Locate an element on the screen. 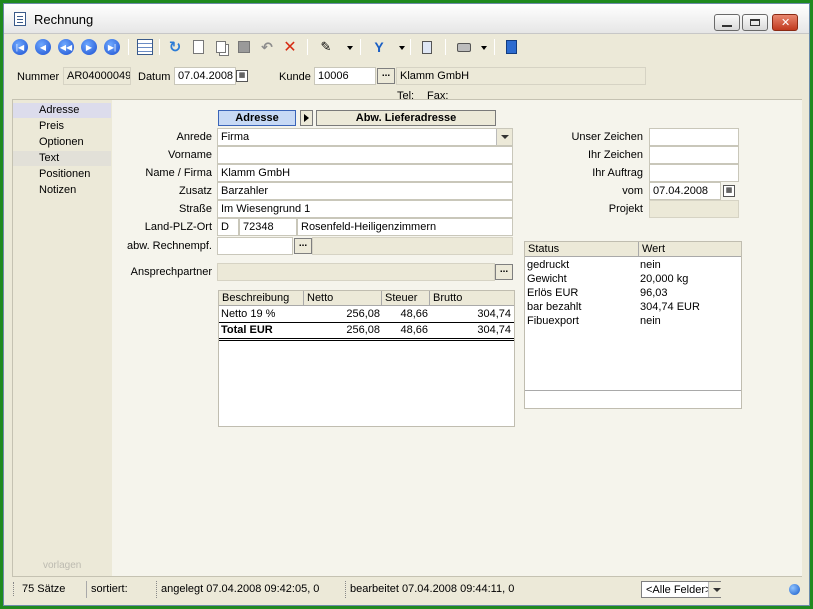 Image resolution: width=813 pixels, height=609 pixels. strasse-field: Im Wiesengrund 1 is located at coordinates (365, 209).